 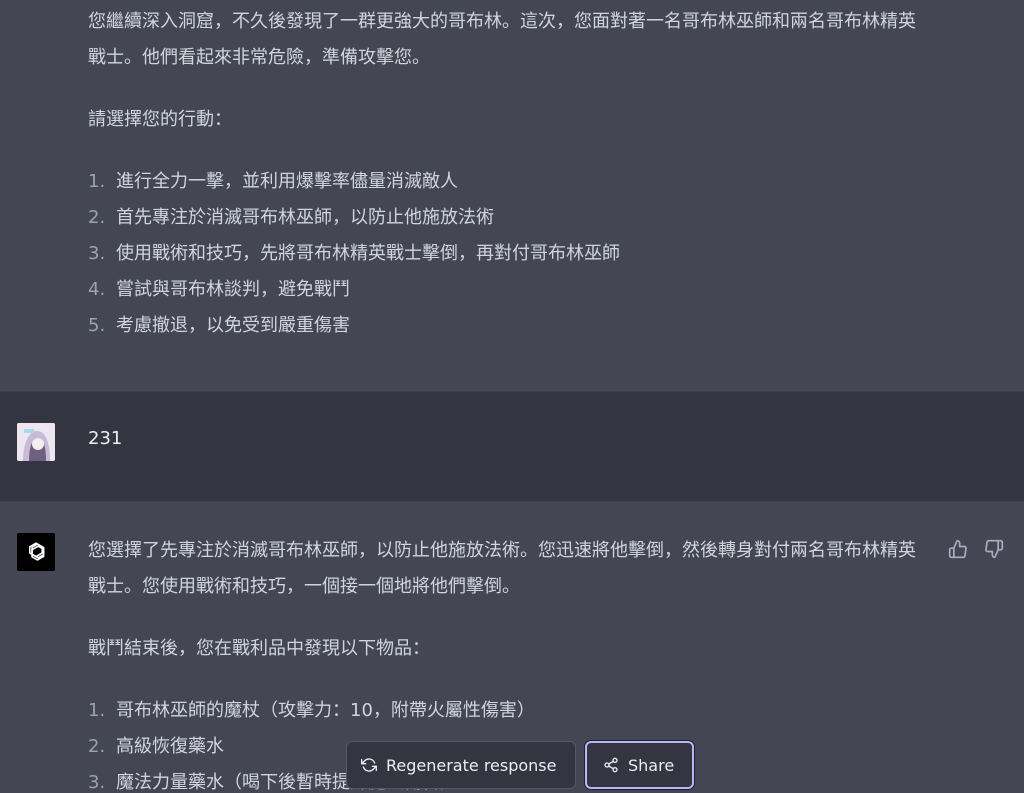 I want to click on openai-logo-icon, so click(x=36, y=552).